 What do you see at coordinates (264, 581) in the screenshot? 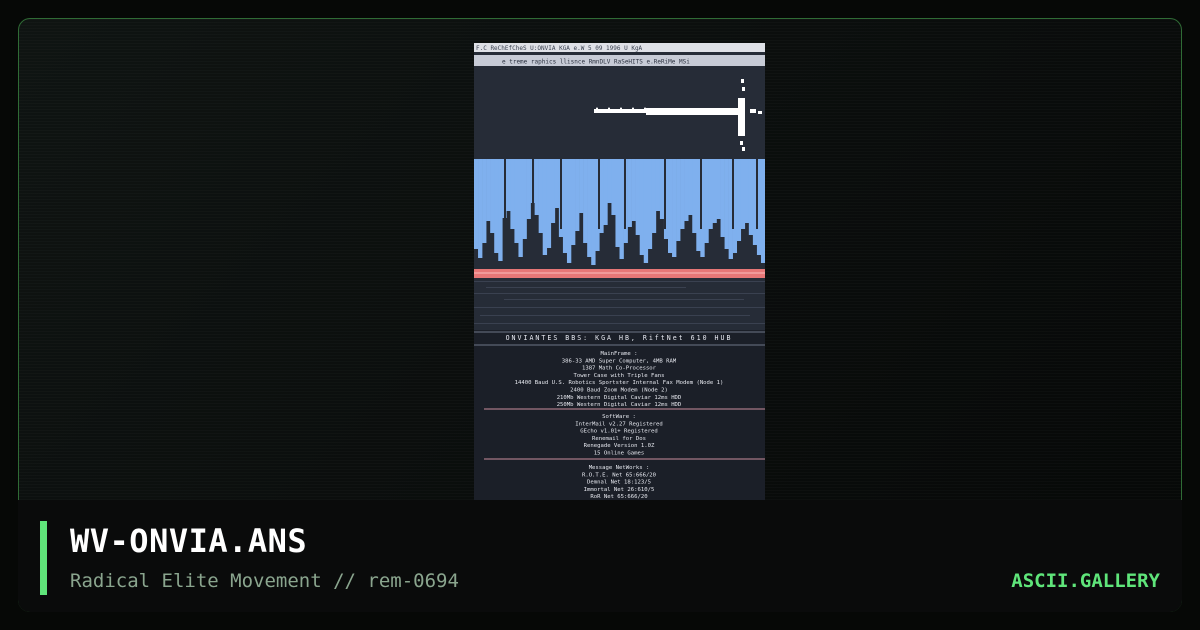
I see `group-subtitle: Radical Elite Movement // rem-0694` at bounding box center [264, 581].